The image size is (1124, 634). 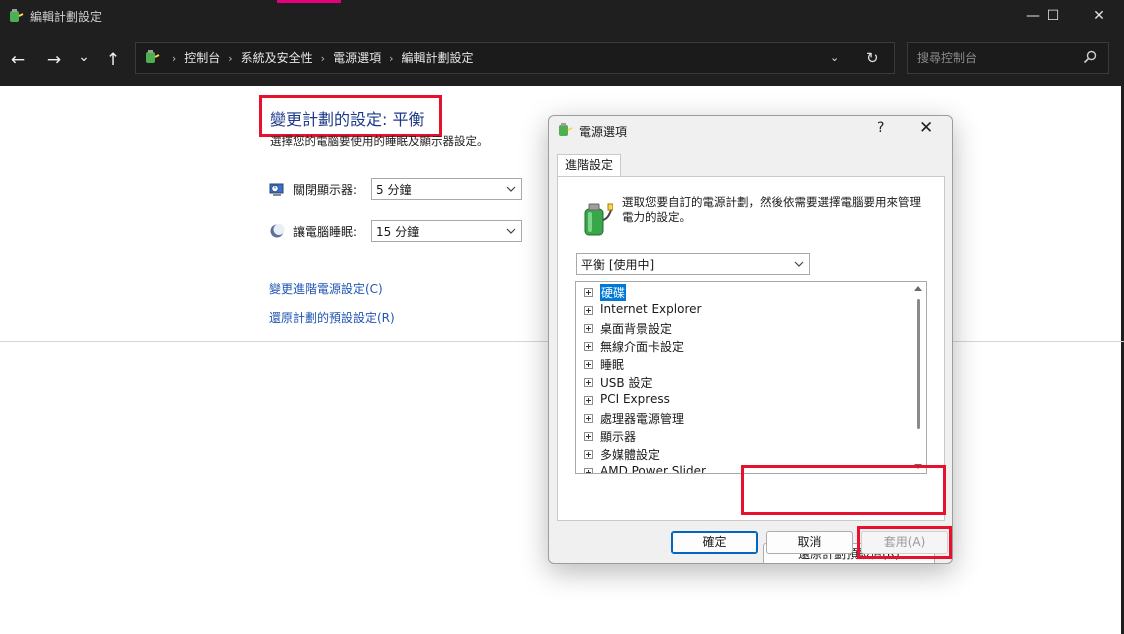 I want to click on search-box: 搜尋控制台, so click(x=1008, y=58).